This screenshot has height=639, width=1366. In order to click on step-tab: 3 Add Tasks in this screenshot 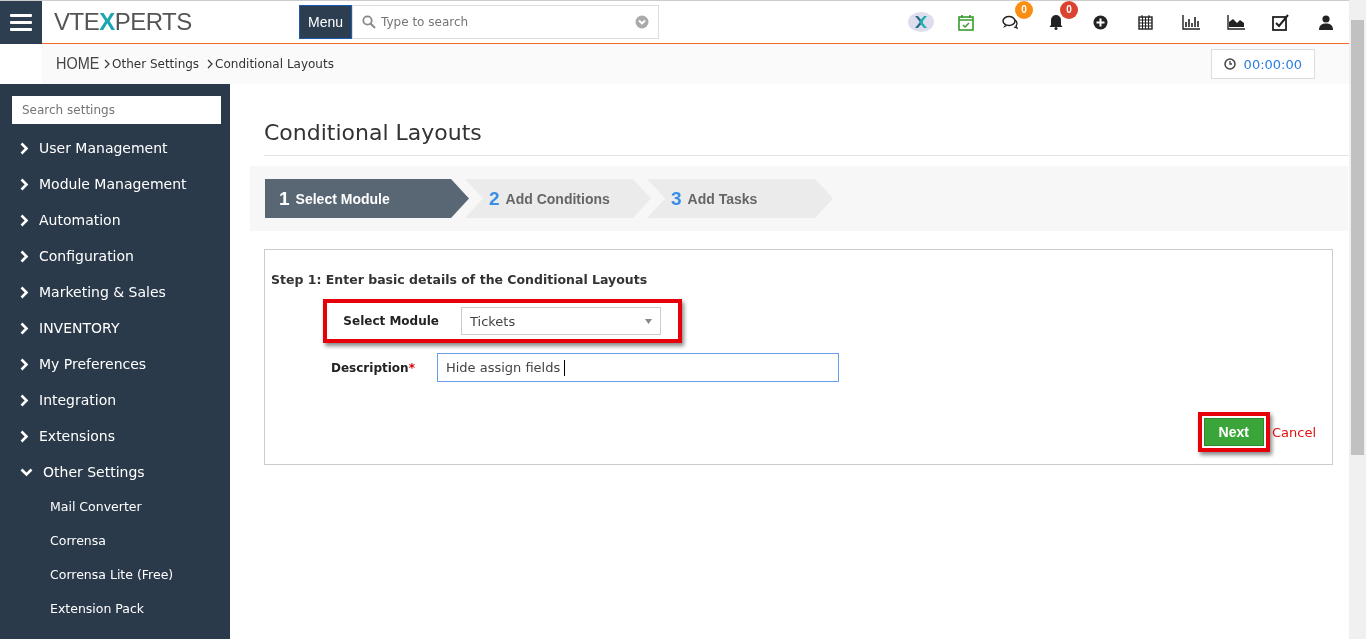, I will do `click(740, 198)`.